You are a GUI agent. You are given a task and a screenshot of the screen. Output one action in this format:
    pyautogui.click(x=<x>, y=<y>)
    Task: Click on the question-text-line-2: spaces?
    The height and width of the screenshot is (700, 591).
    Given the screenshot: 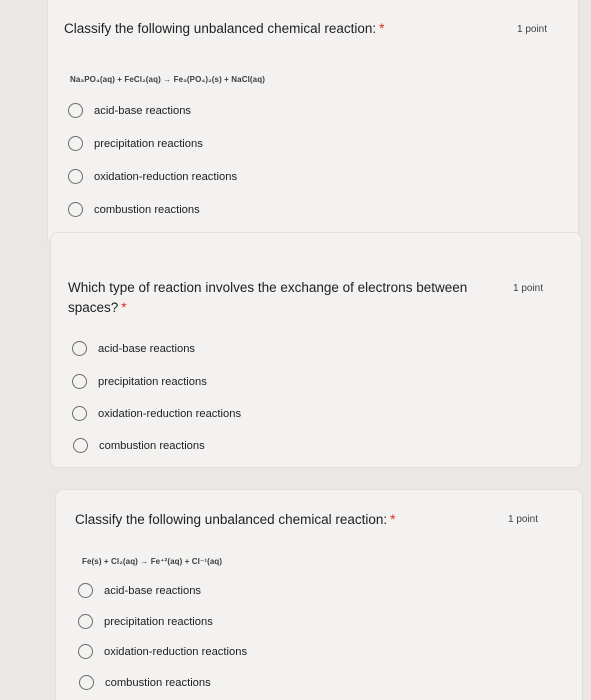 What is the action you would take?
    pyautogui.click(x=93, y=307)
    